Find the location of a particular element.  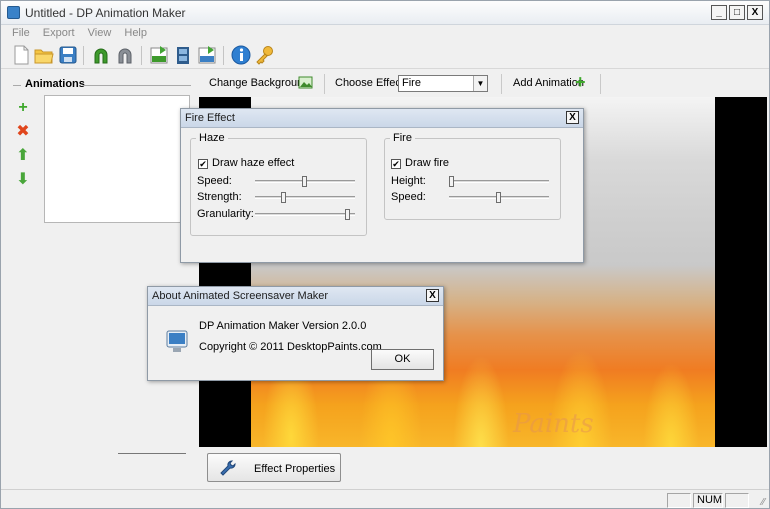

toolbar is located at coordinates (385, 55).